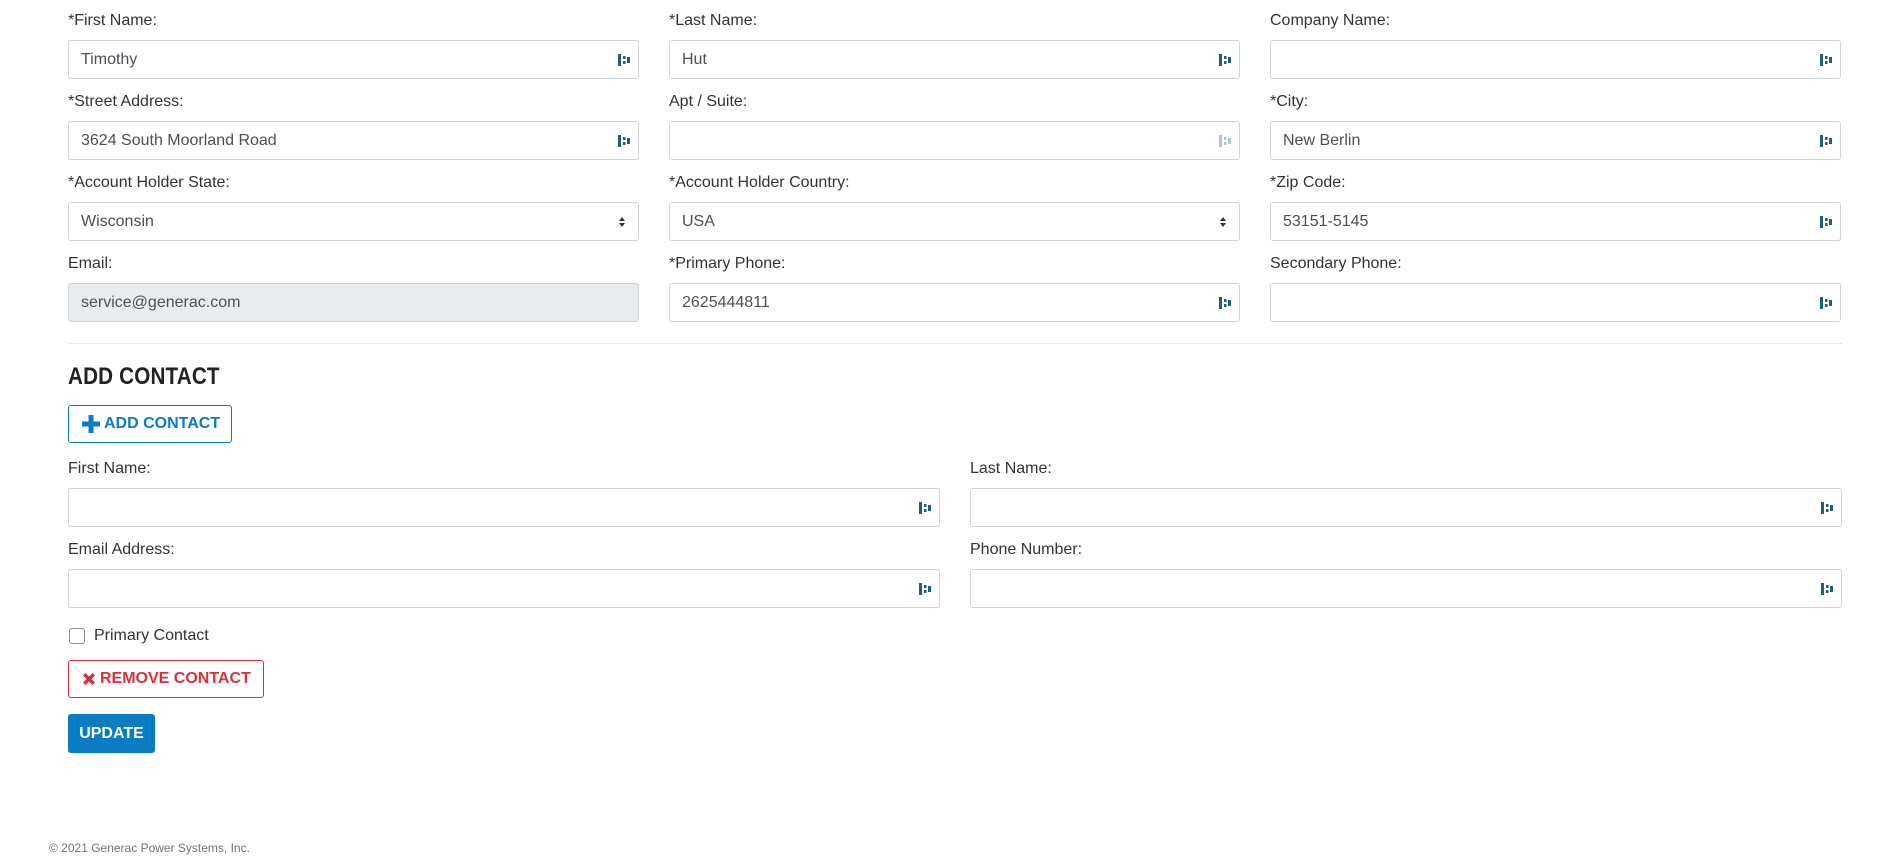 The width and height of the screenshot is (1895, 866). What do you see at coordinates (955, 343) in the screenshot?
I see `section-divider` at bounding box center [955, 343].